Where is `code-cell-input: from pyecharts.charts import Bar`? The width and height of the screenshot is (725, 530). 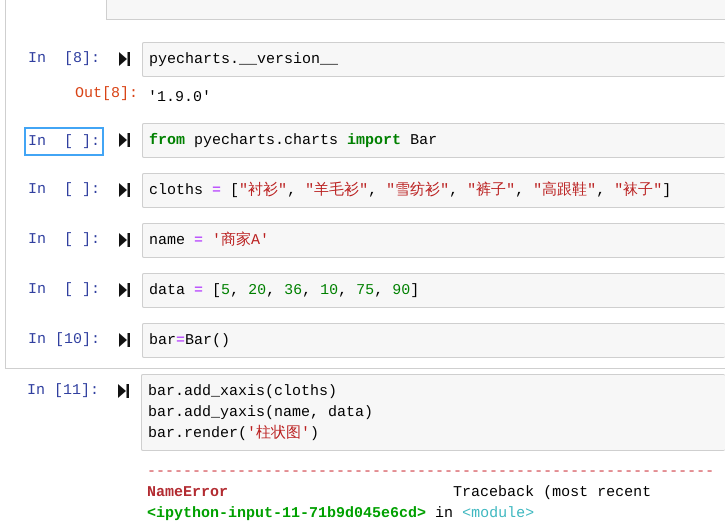
code-cell-input: from pyecharts.charts import Bar is located at coordinates (433, 140).